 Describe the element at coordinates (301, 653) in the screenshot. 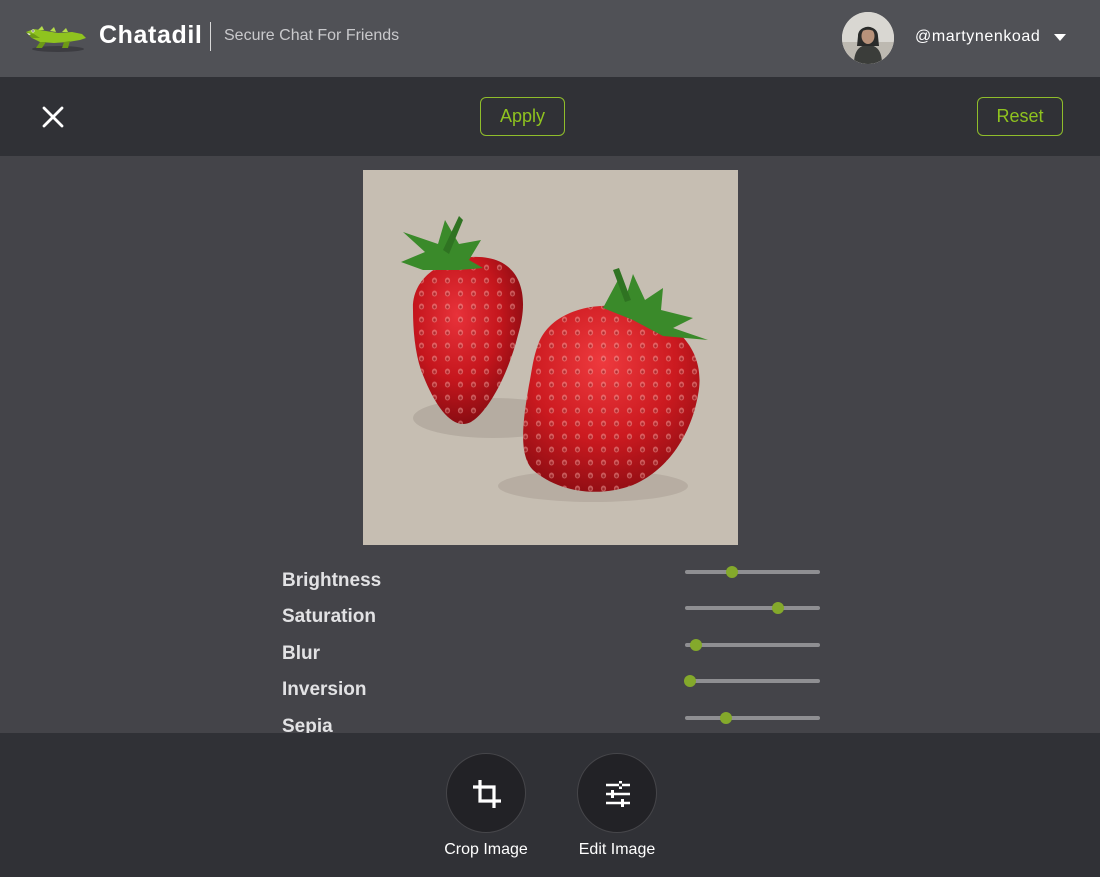

I see `adjust-label-blur: Blur` at that location.